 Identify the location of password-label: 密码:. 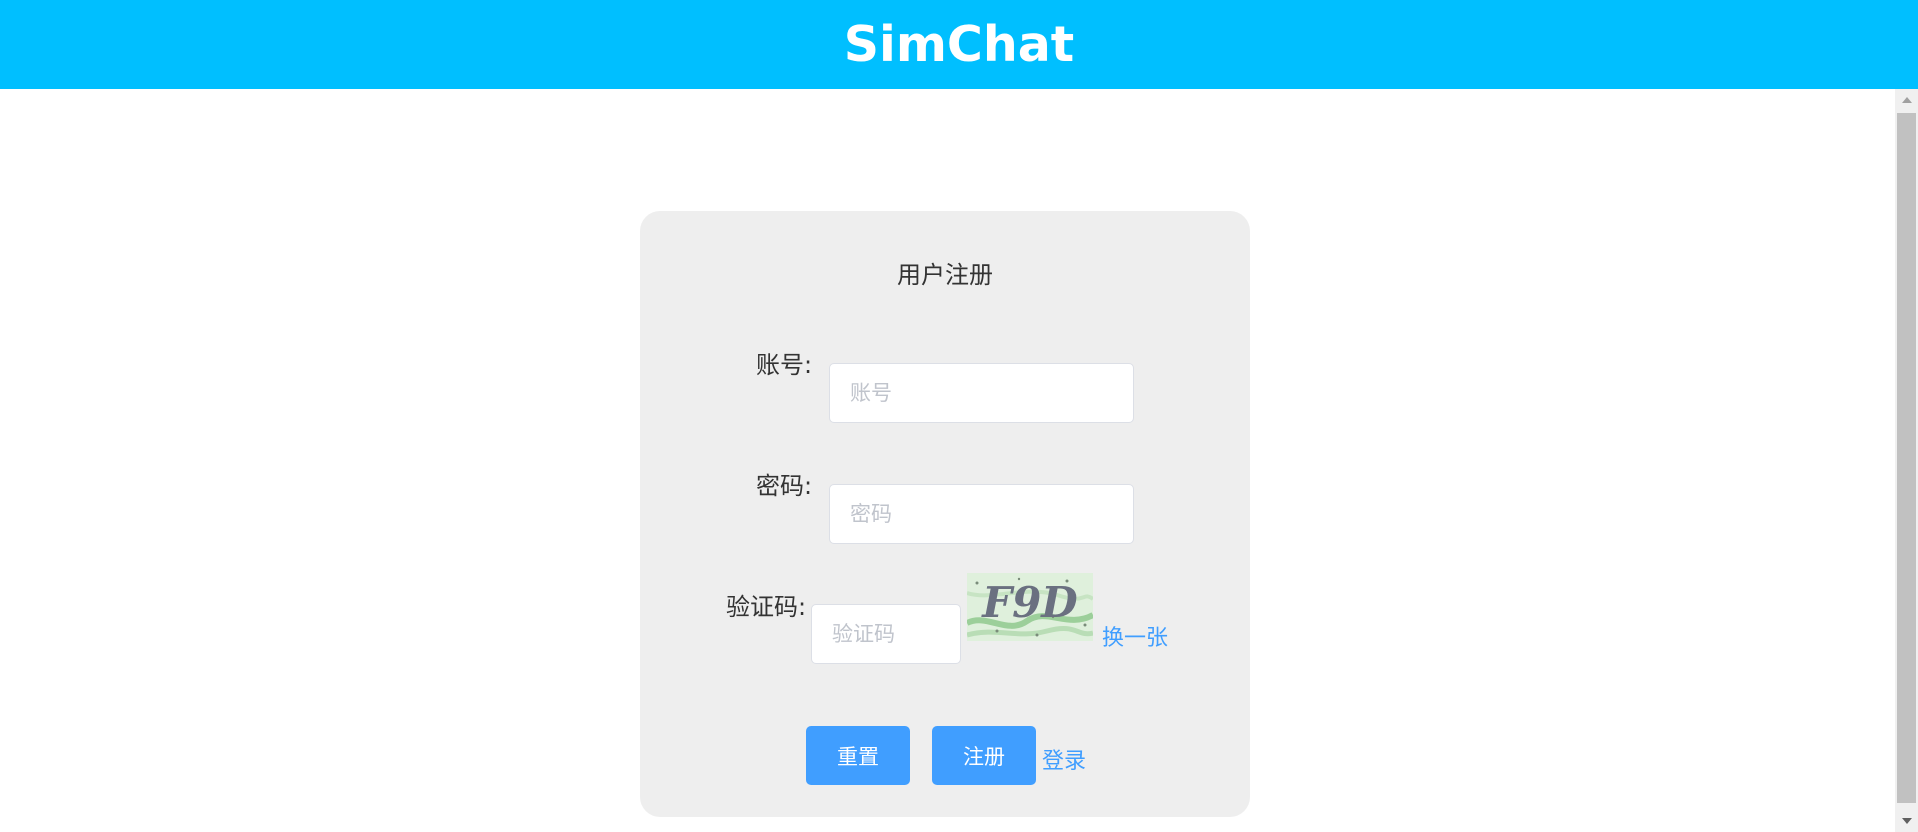
(784, 486).